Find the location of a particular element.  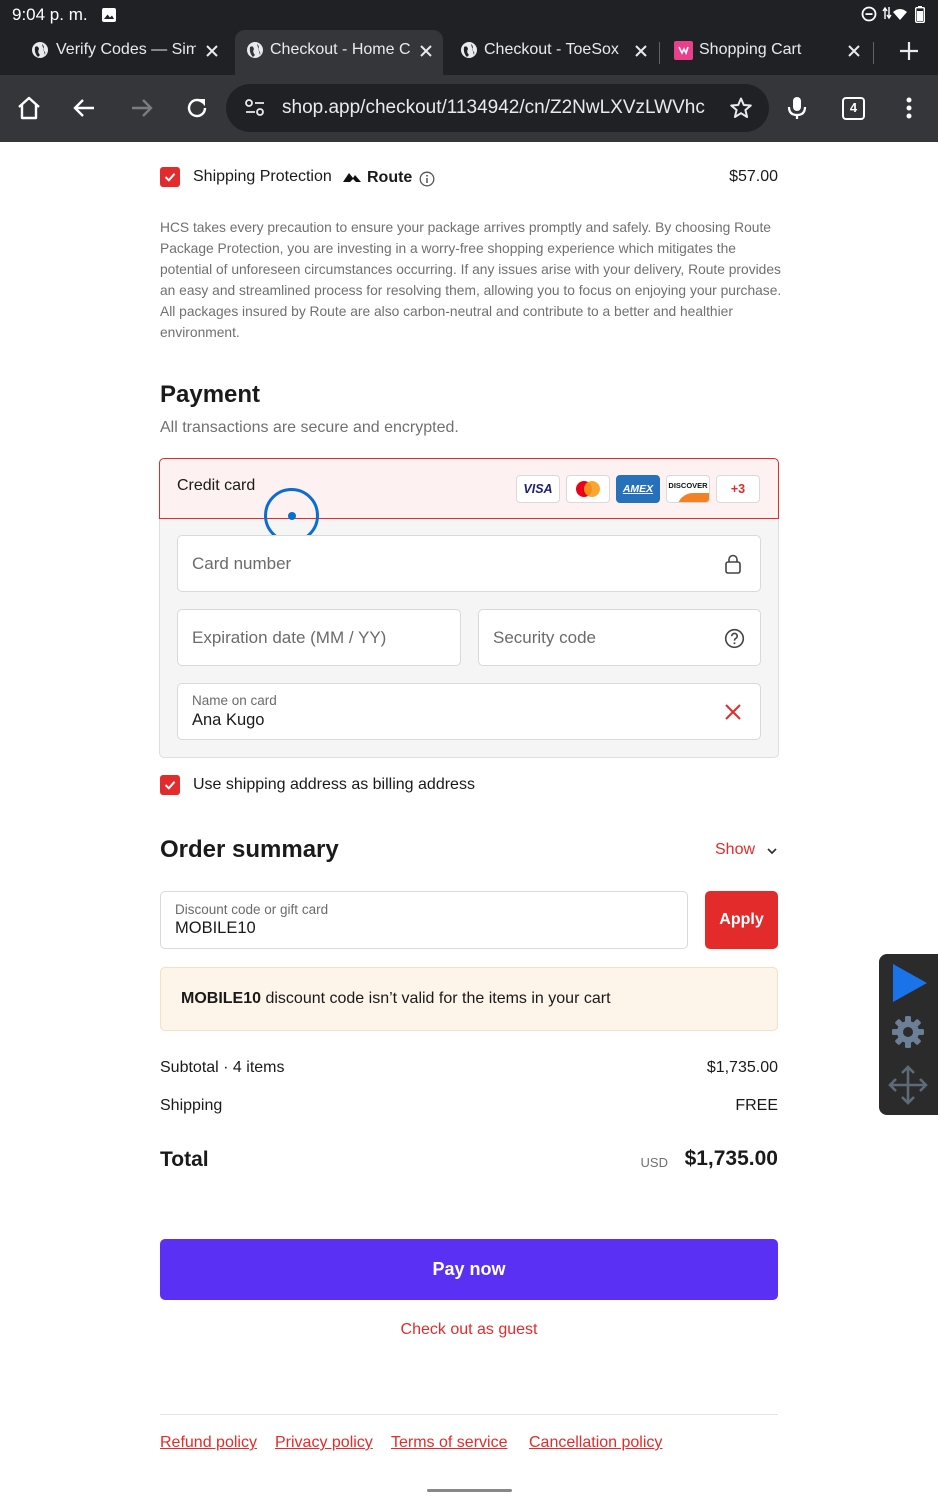

shop-logo-icon is located at coordinates (683, 50).